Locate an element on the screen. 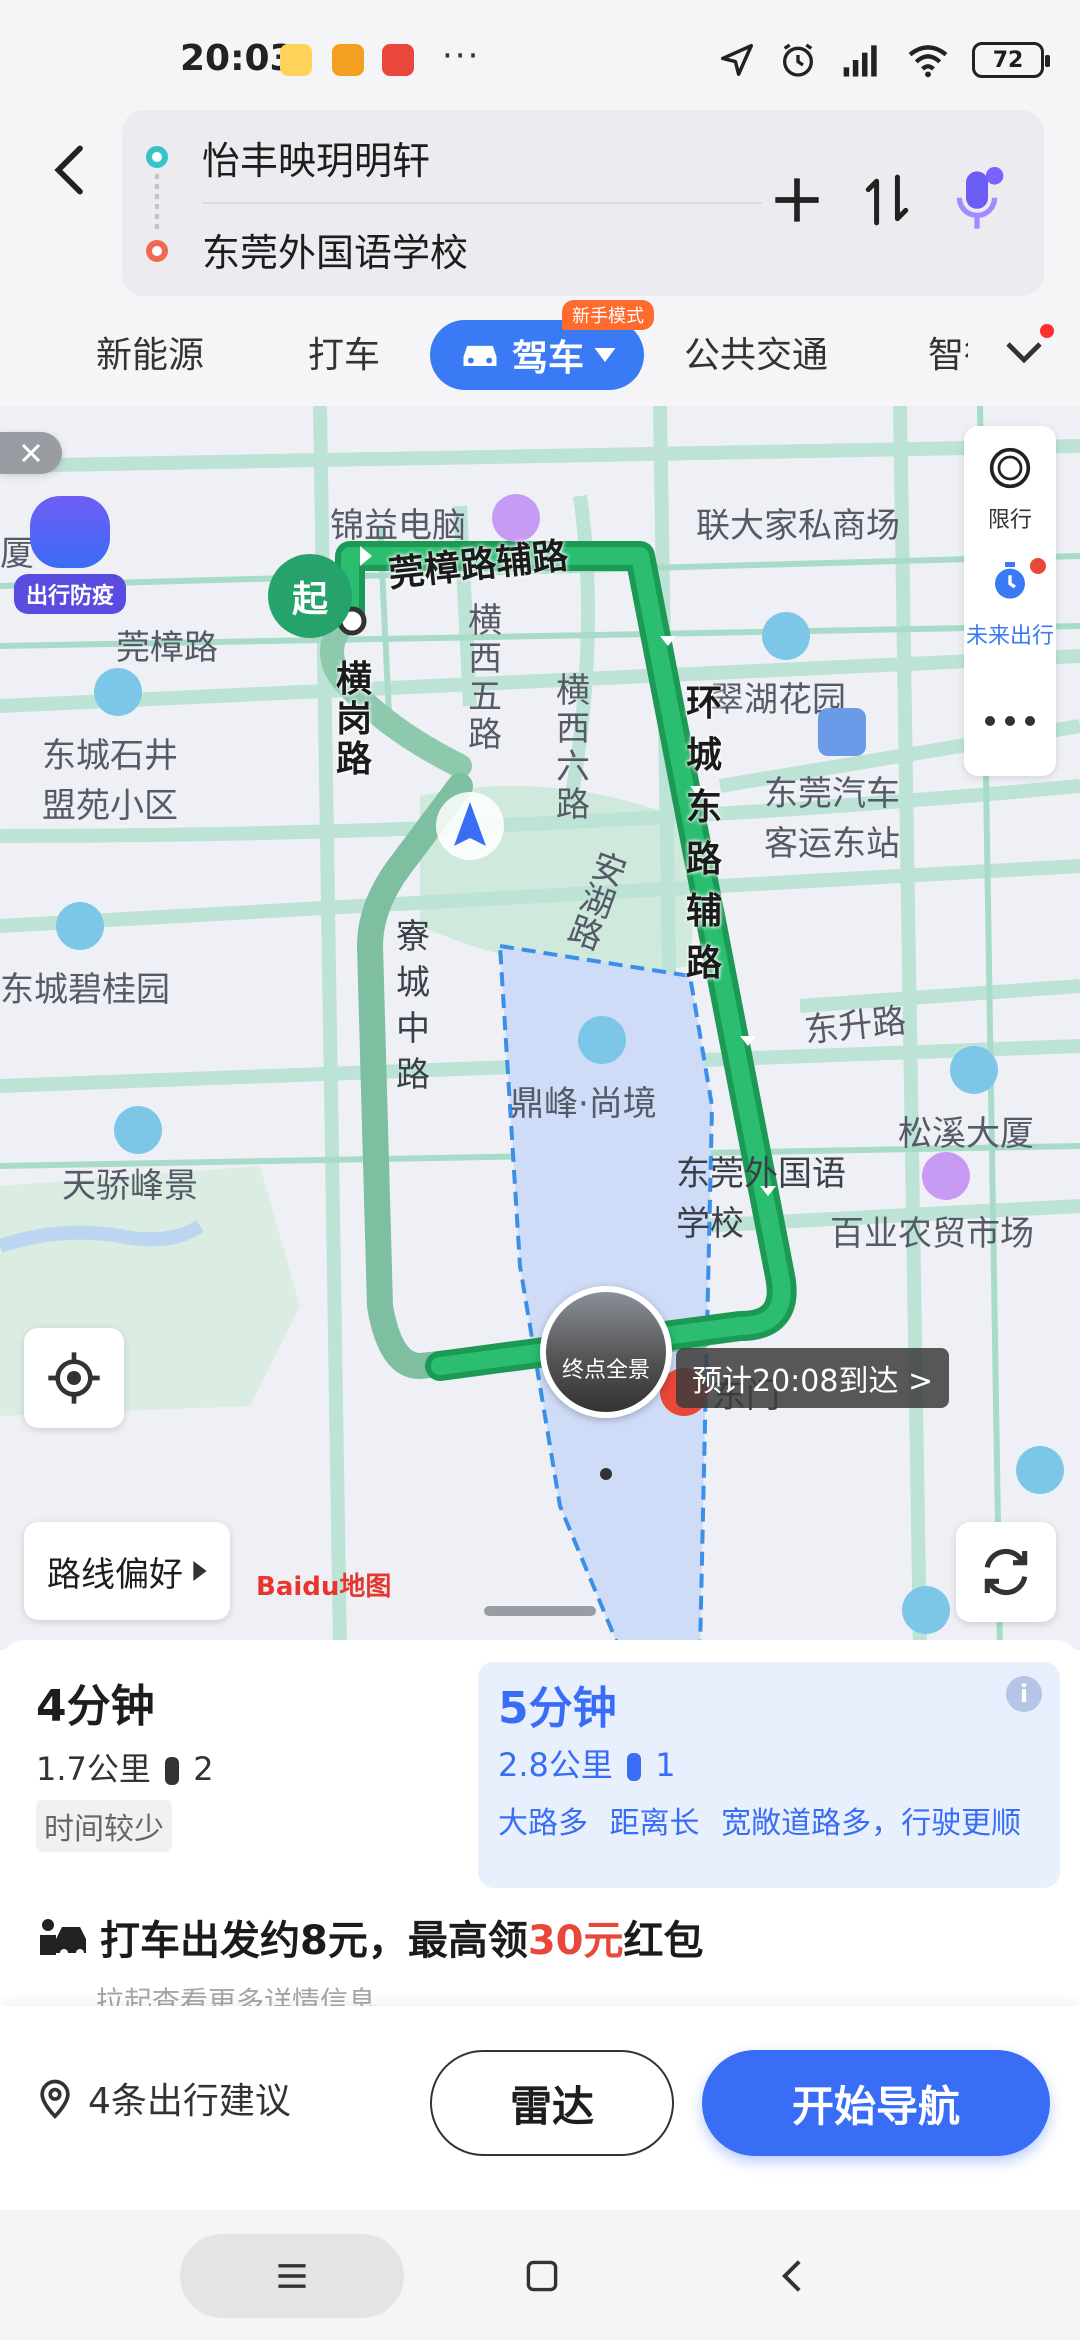 The width and height of the screenshot is (1080, 2340). destination-field: 东莞外国语学校 is located at coordinates (335, 249).